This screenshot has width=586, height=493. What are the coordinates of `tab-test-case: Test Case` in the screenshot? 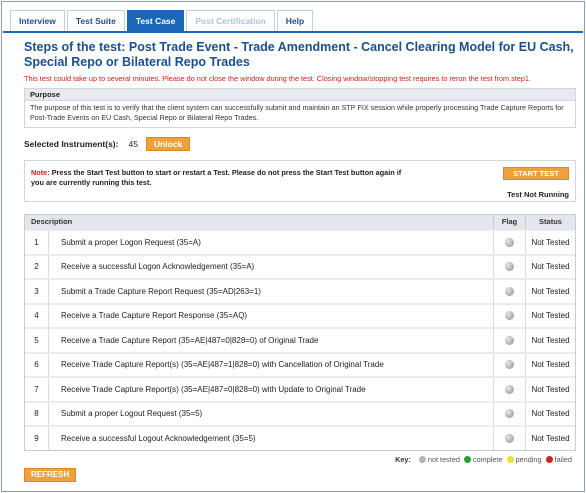 It's located at (155, 21).